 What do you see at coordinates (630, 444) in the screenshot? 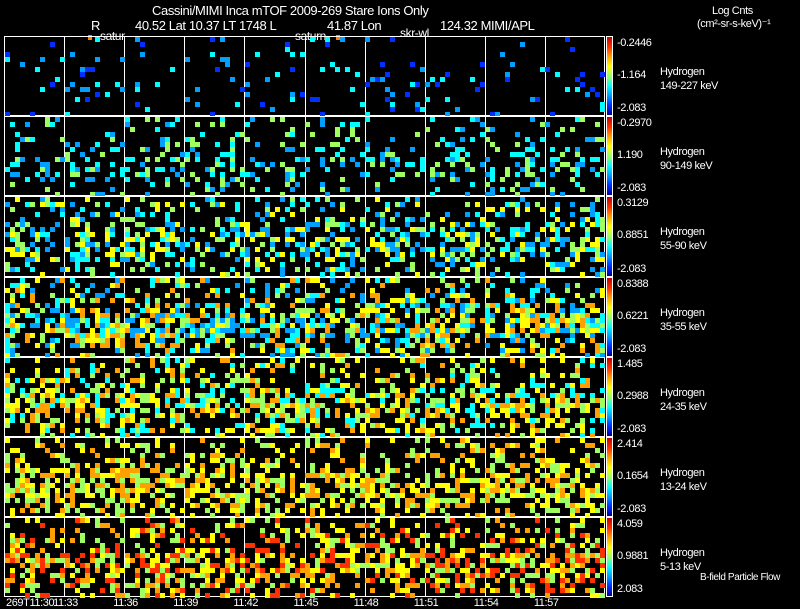
I see `colorbar-max: 2.414` at bounding box center [630, 444].